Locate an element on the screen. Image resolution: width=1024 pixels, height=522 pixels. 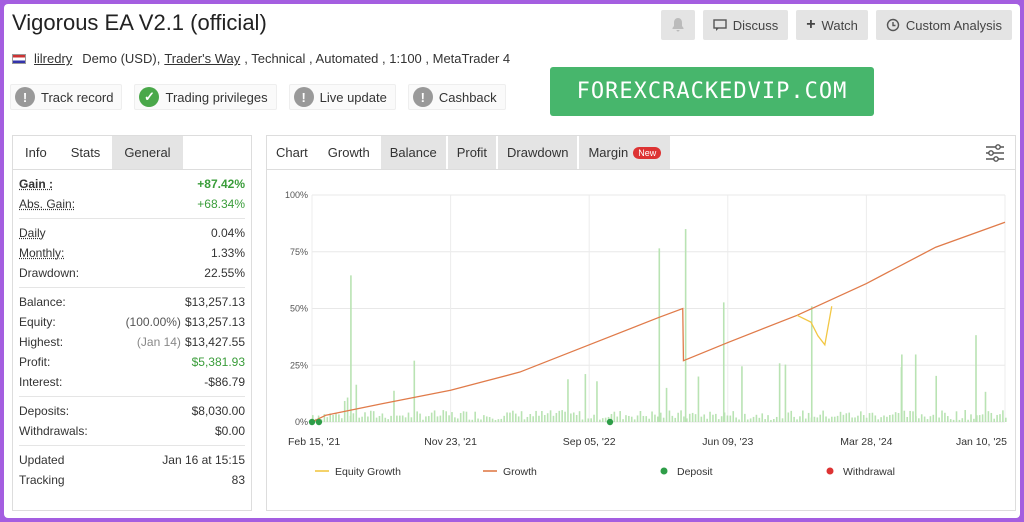
broker-link: Trader's Way is located at coordinates (202, 58).